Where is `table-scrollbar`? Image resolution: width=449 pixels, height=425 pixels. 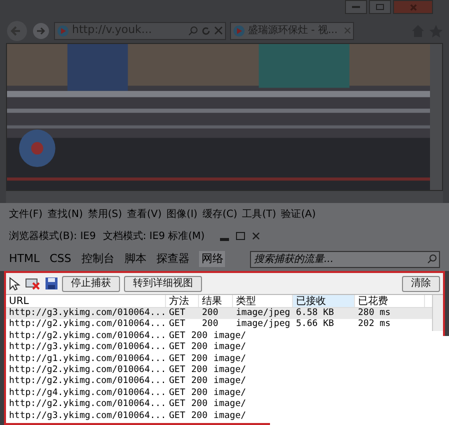 table-scrollbar is located at coordinates (437, 313).